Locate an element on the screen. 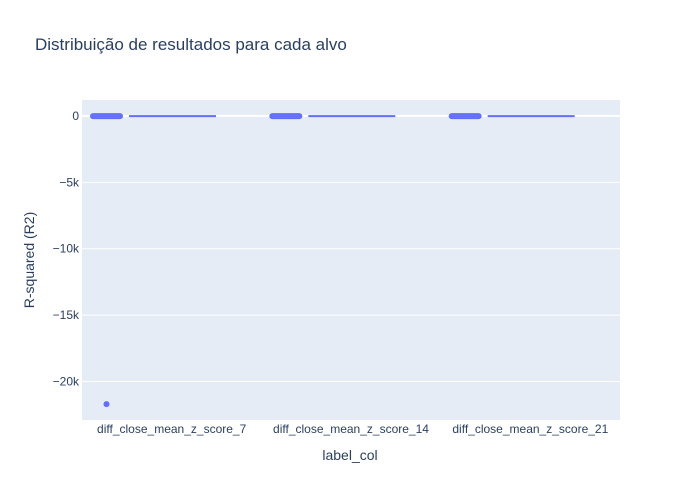 The image size is (700, 500). x-axis-title: label_col is located at coordinates (349, 455).